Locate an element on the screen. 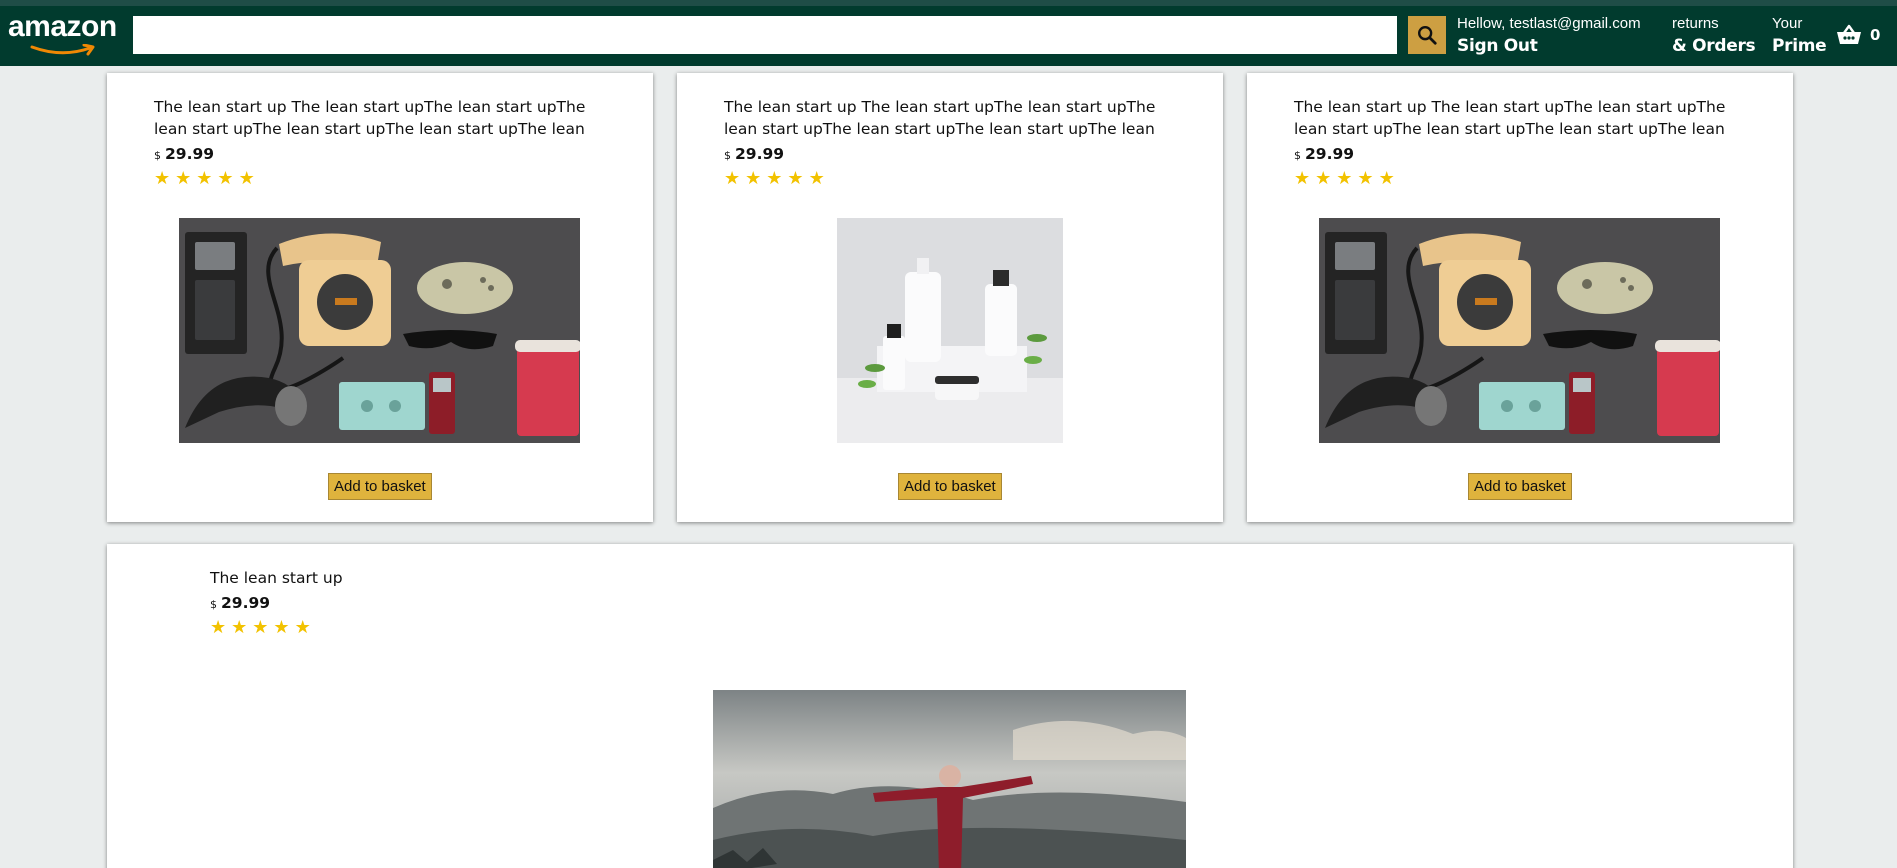 The image size is (1897, 868). basket-button: 0 is located at coordinates (1858, 35).